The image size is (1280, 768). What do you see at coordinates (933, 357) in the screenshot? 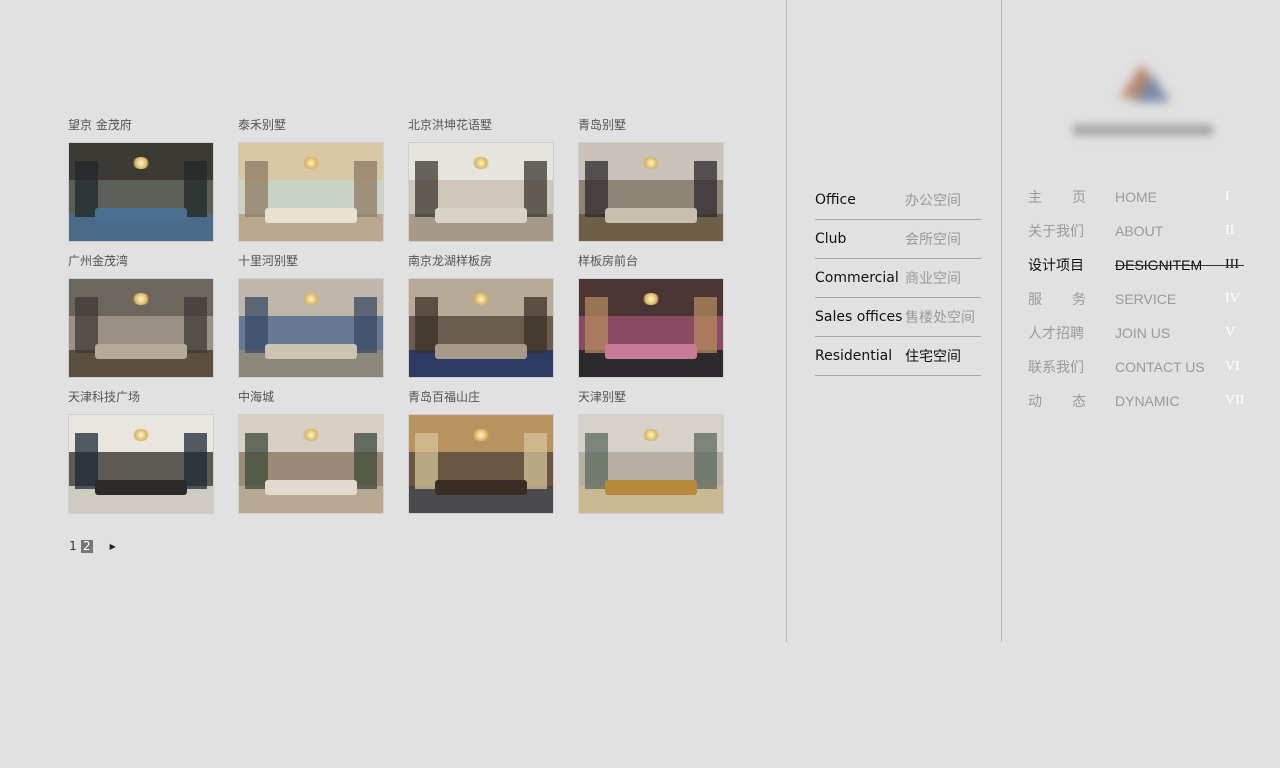
I see `category-label-zh: 住宅空间` at bounding box center [933, 357].